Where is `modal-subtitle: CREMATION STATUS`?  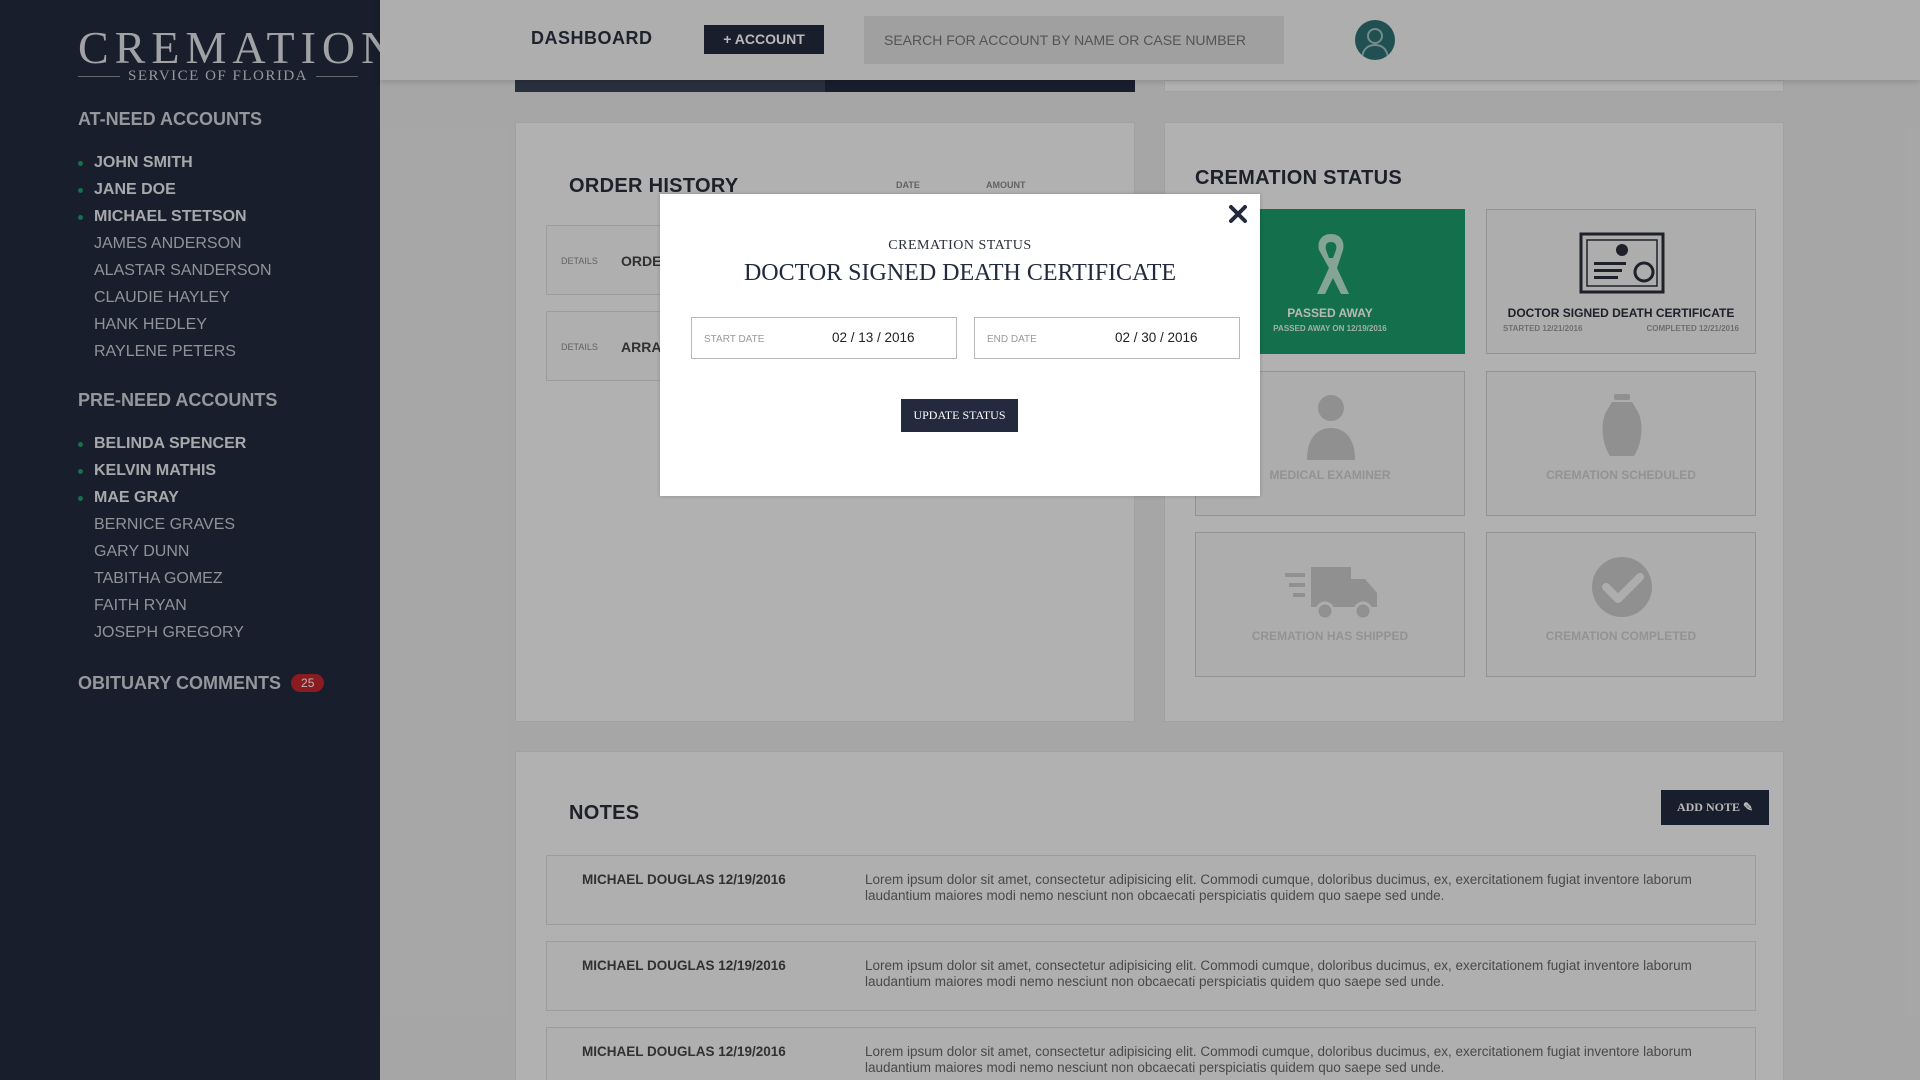
modal-subtitle: CREMATION STATUS is located at coordinates (960, 245).